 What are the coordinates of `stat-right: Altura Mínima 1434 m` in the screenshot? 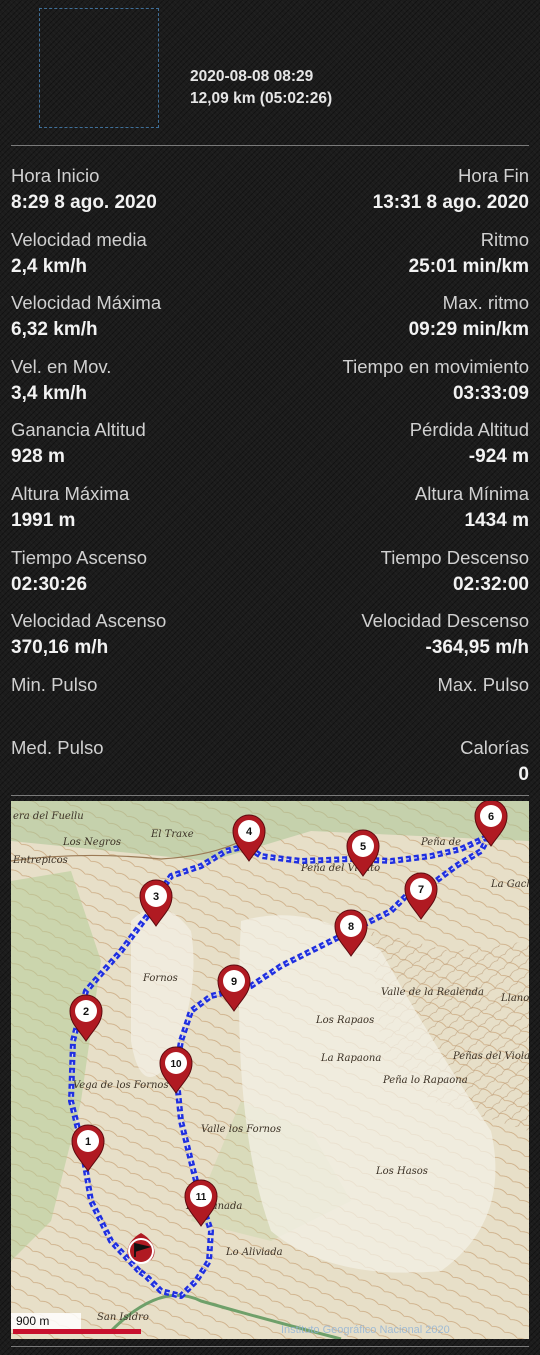 It's located at (472, 508).